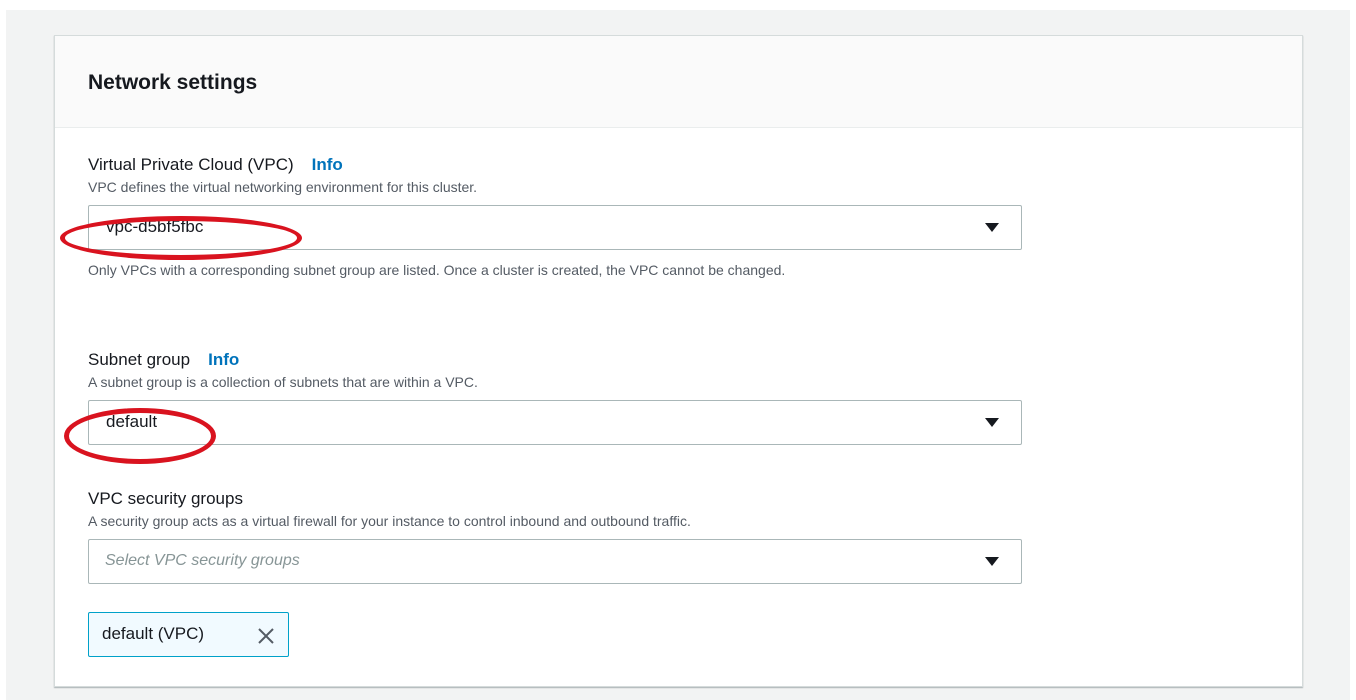 Image resolution: width=1356 pixels, height=700 pixels. I want to click on vpc-label: Virtual Private Cloud (VPC), so click(191, 164).